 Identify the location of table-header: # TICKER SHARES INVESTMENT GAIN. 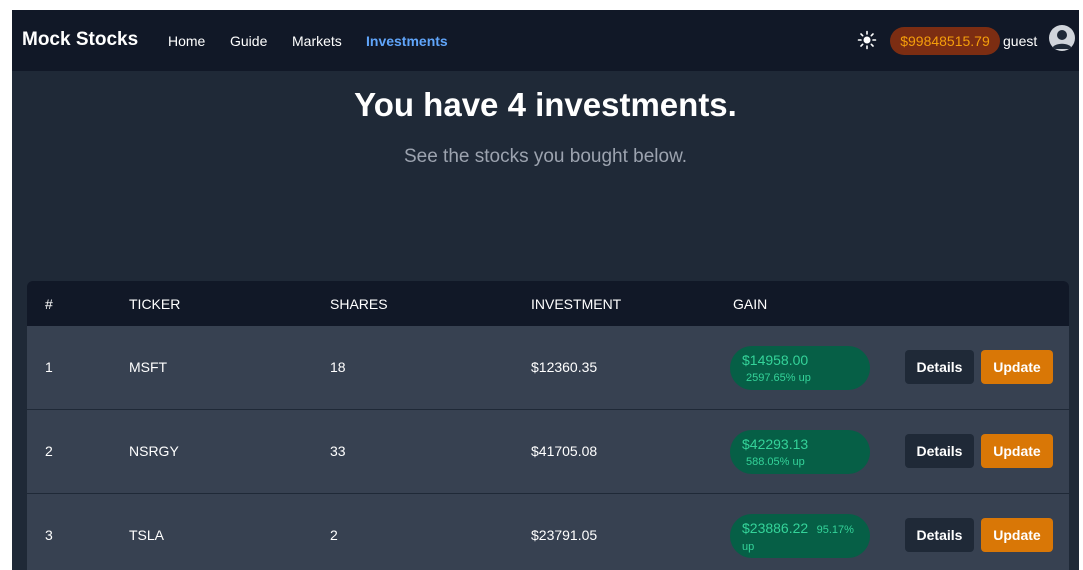
(548, 303).